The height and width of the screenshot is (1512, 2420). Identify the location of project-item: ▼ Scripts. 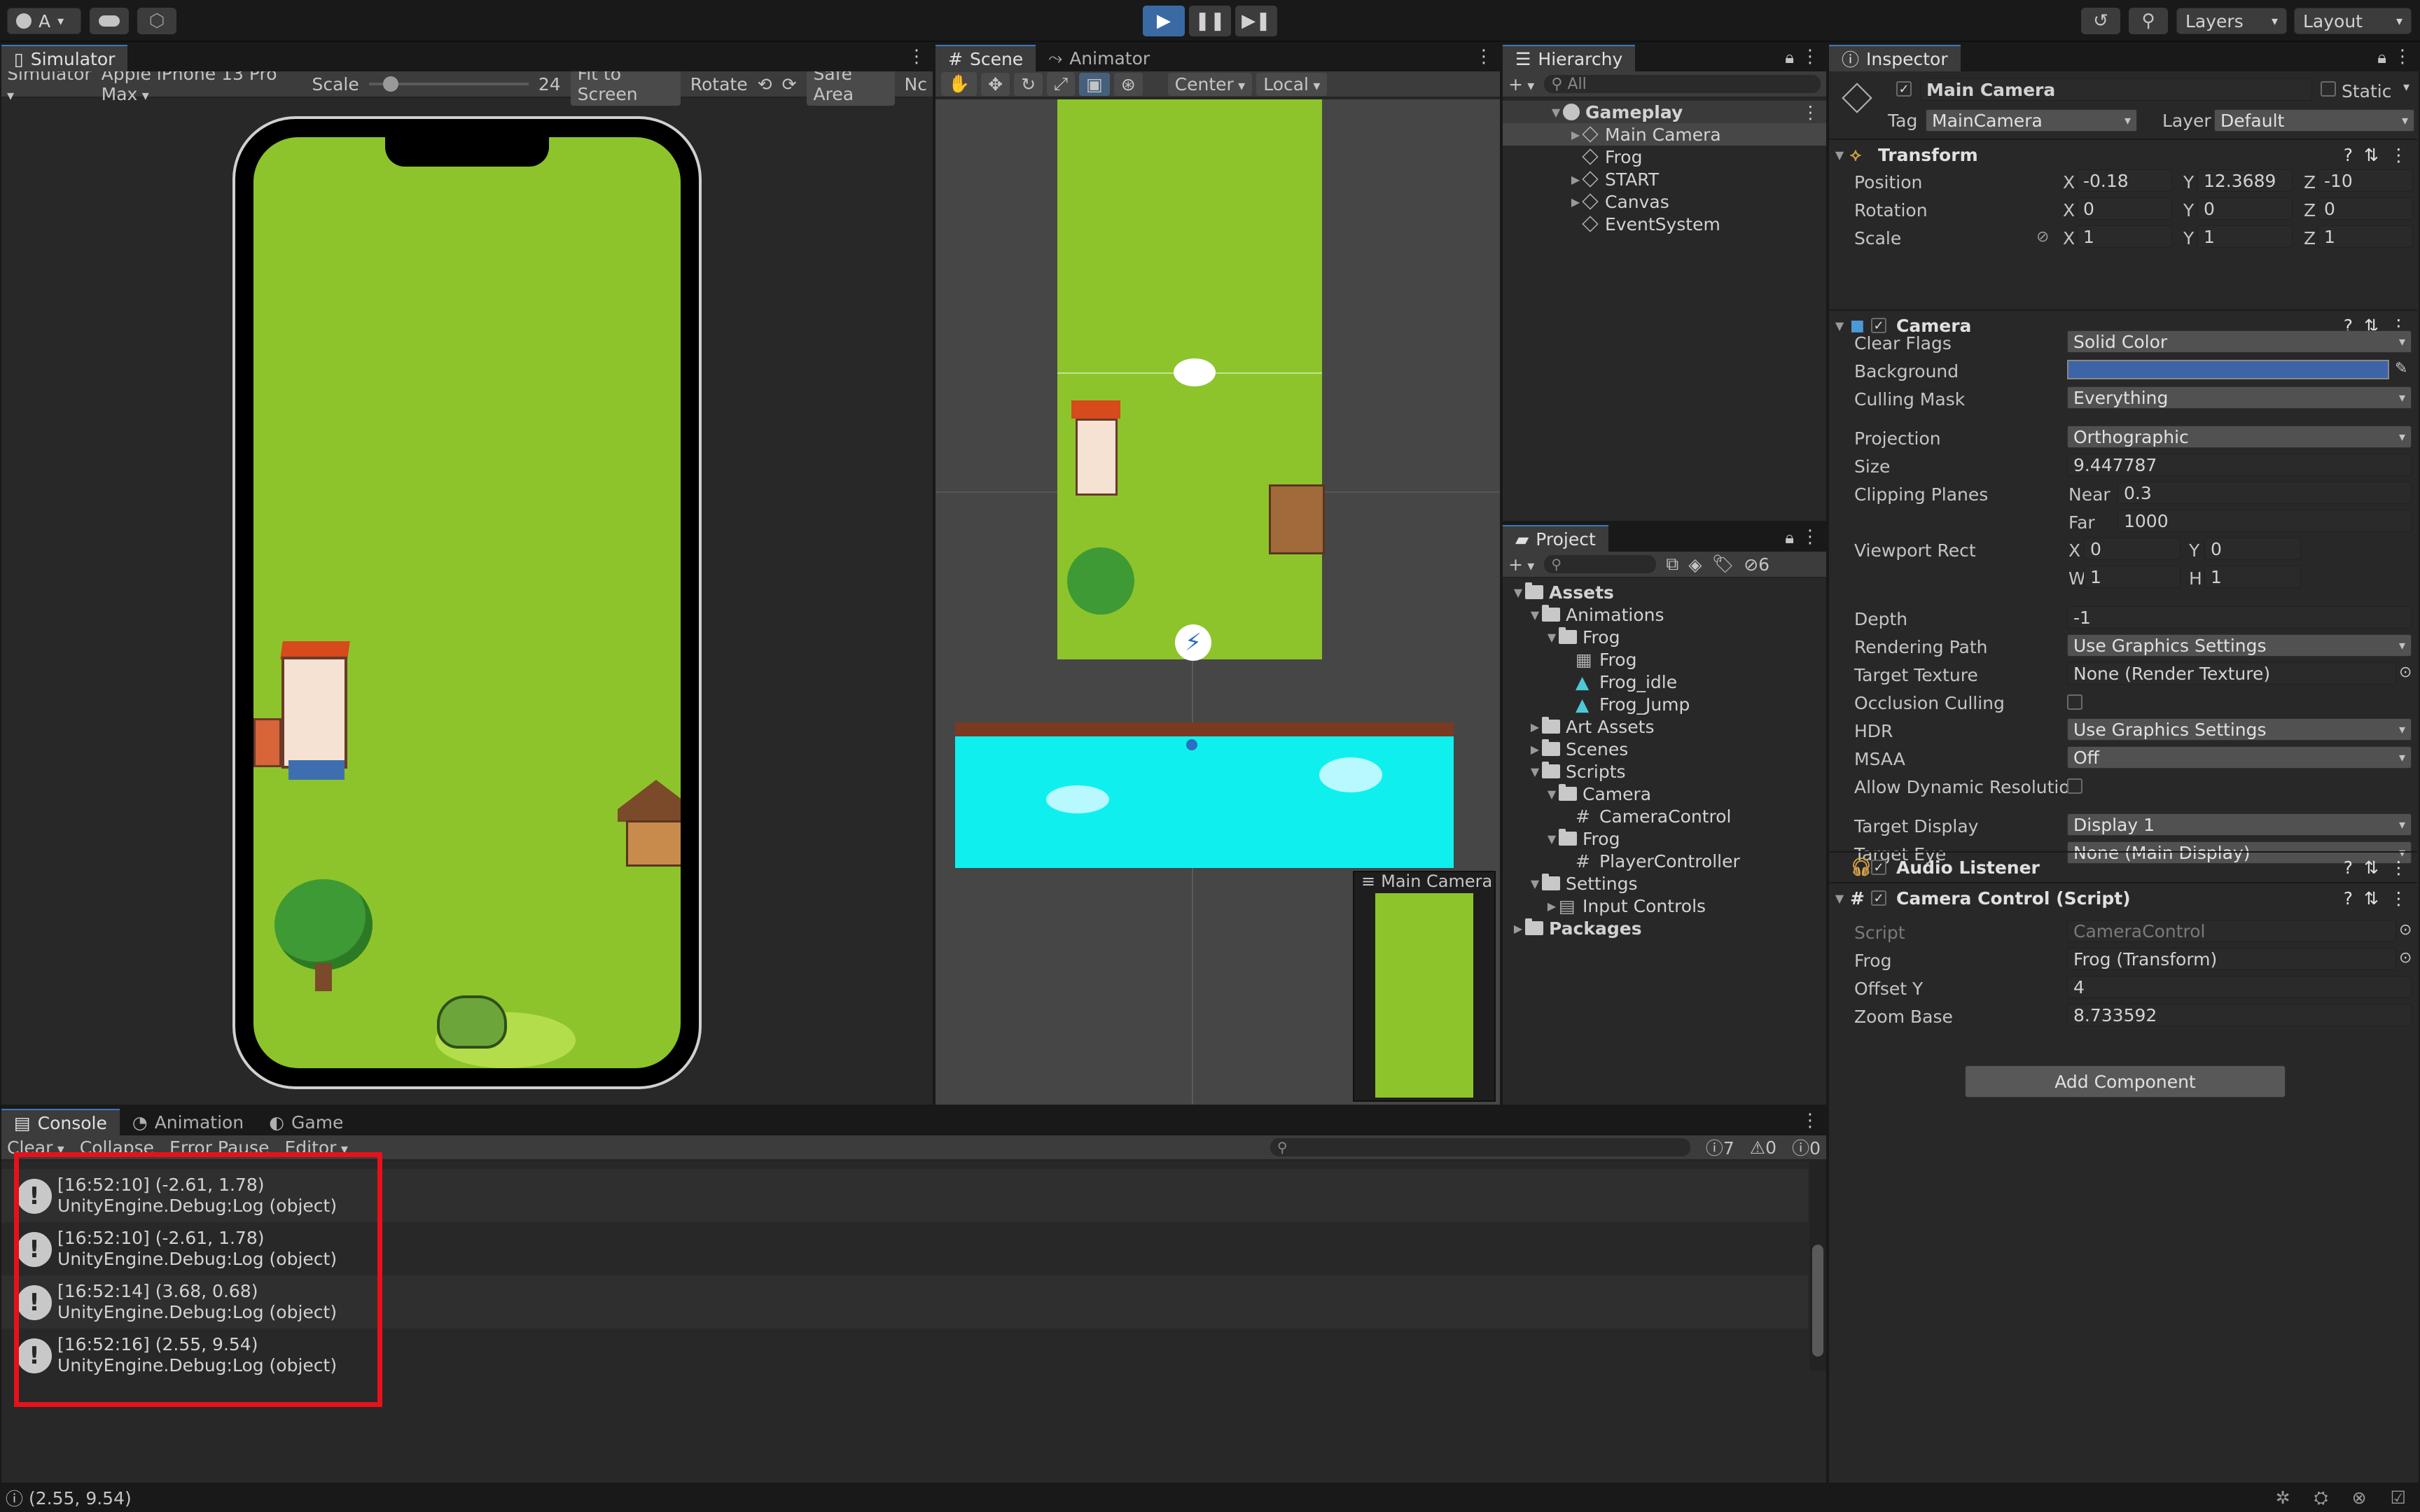
(1664, 771).